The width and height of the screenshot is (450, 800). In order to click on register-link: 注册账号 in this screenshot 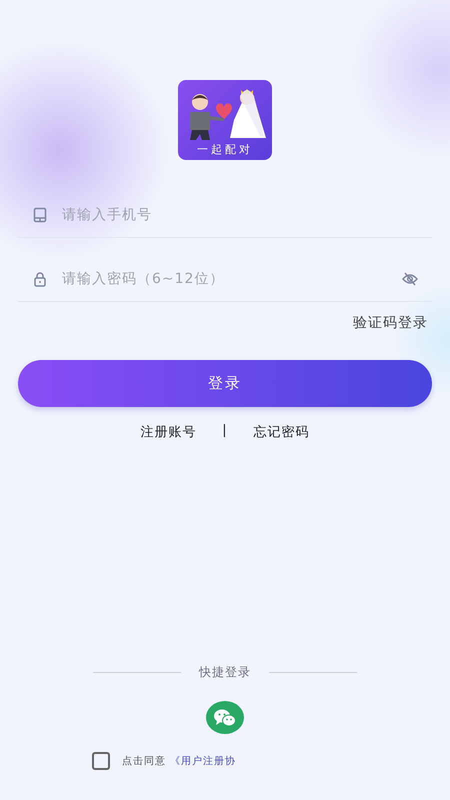, I will do `click(168, 432)`.